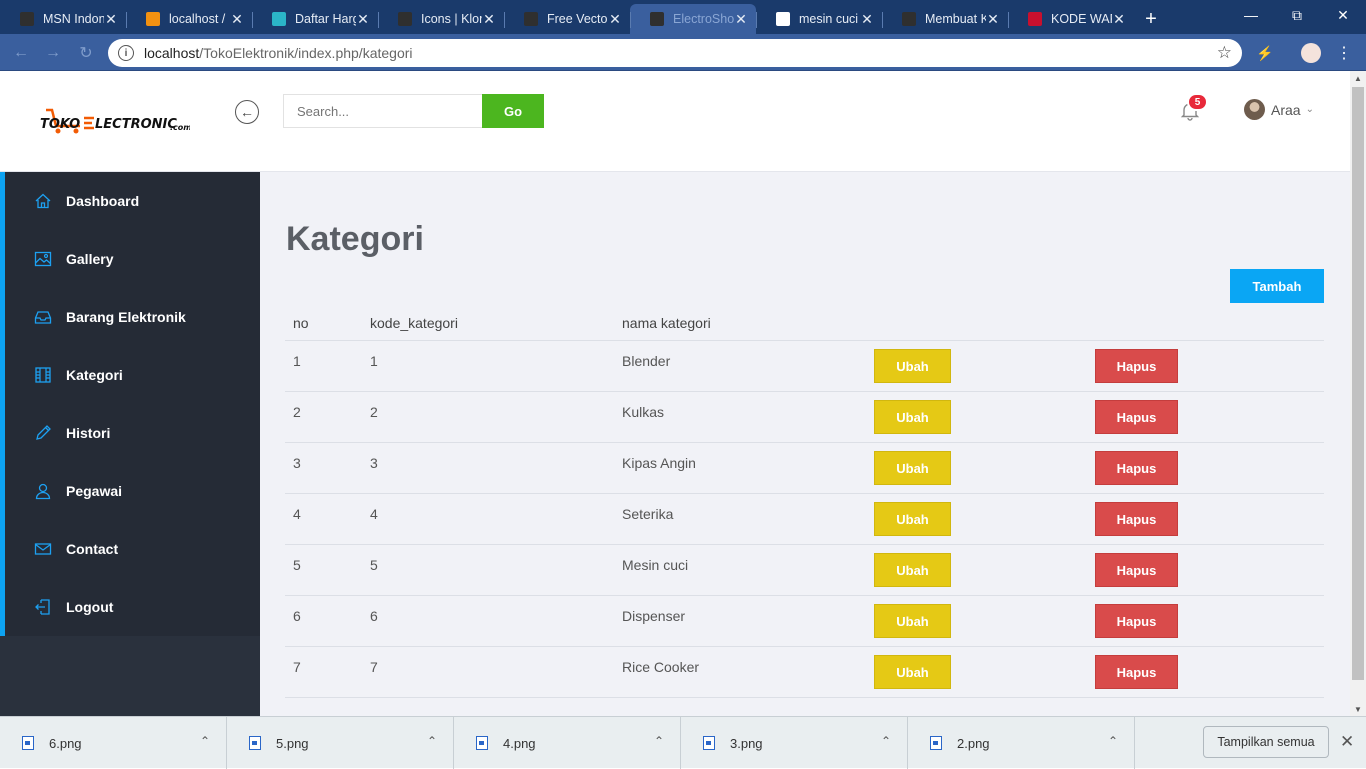  I want to click on browser-tab: KODE WARNA✕, so click(1071, 19).